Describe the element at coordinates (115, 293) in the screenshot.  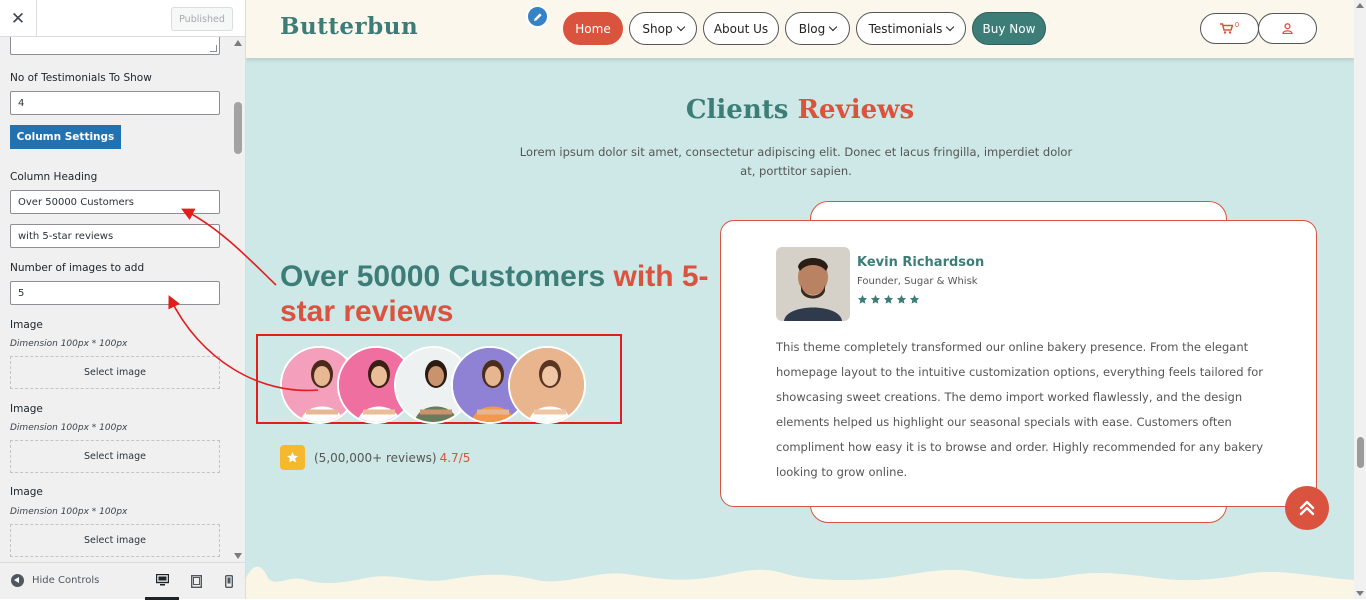
I see `images-count-input: 5` at that location.